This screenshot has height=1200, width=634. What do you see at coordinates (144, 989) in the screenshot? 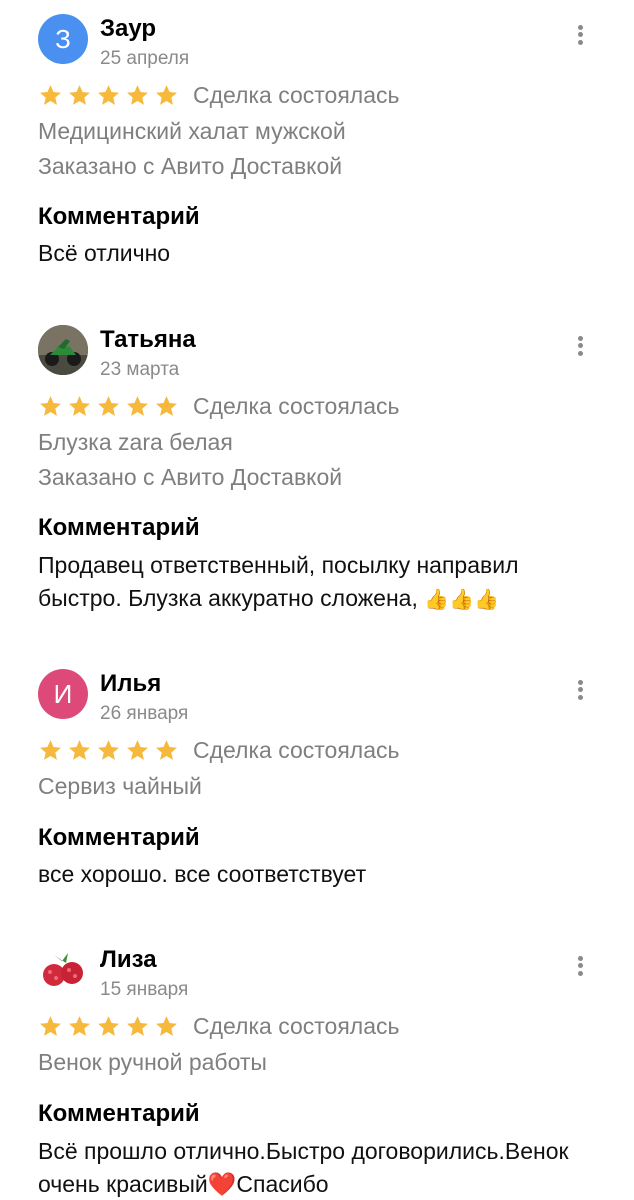
I see `review-date: 15 января` at bounding box center [144, 989].